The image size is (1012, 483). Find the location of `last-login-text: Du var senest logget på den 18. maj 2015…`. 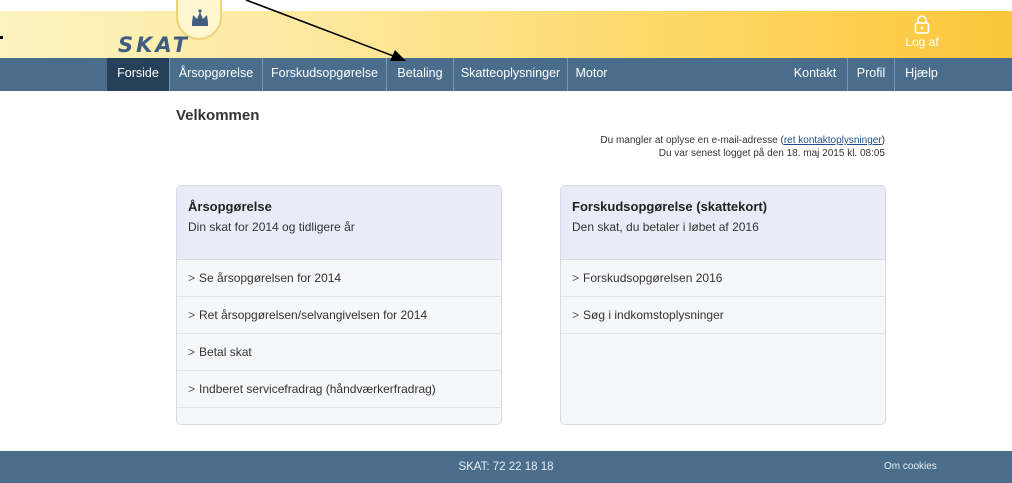

last-login-text: Du var senest logget på den 18. maj 2015… is located at coordinates (771, 153).